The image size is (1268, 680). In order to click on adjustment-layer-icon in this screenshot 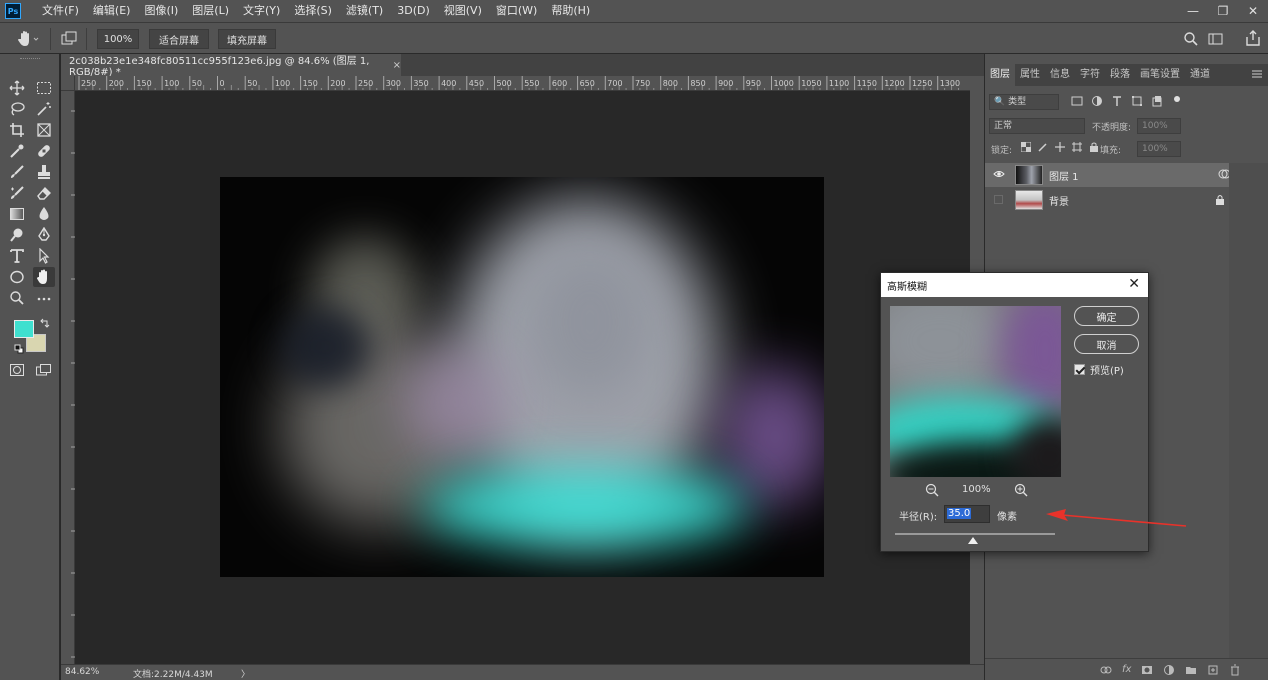, I will do `click(1169, 671)`.